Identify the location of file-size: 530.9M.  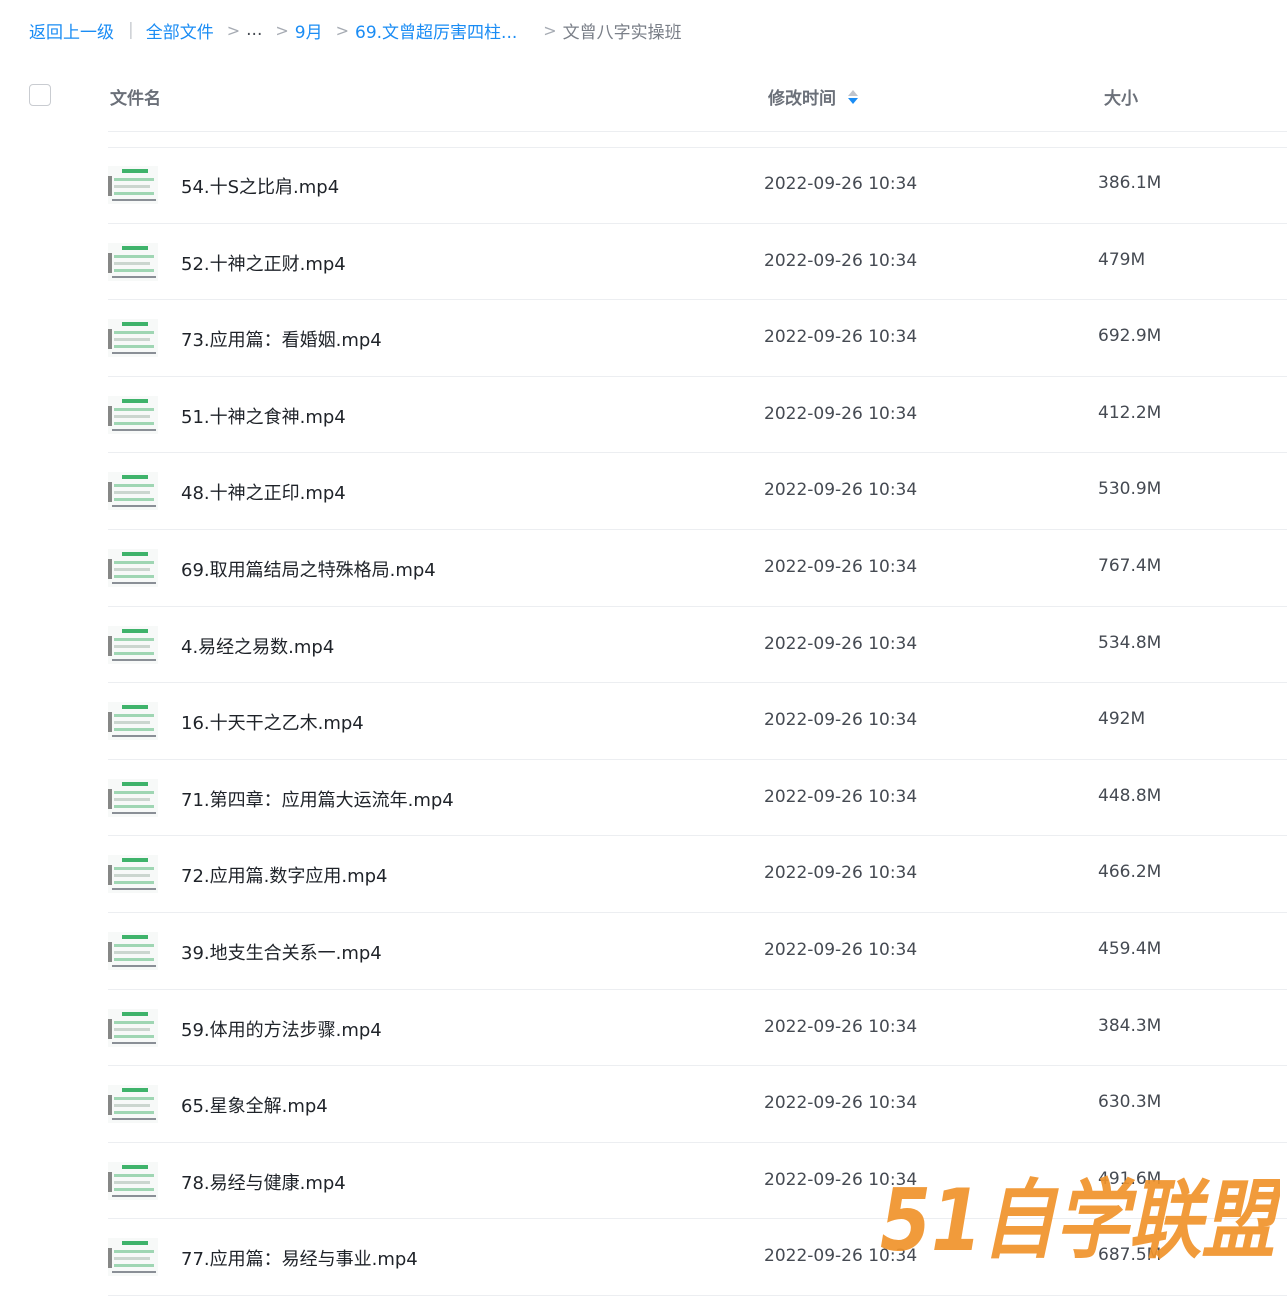
(1130, 489).